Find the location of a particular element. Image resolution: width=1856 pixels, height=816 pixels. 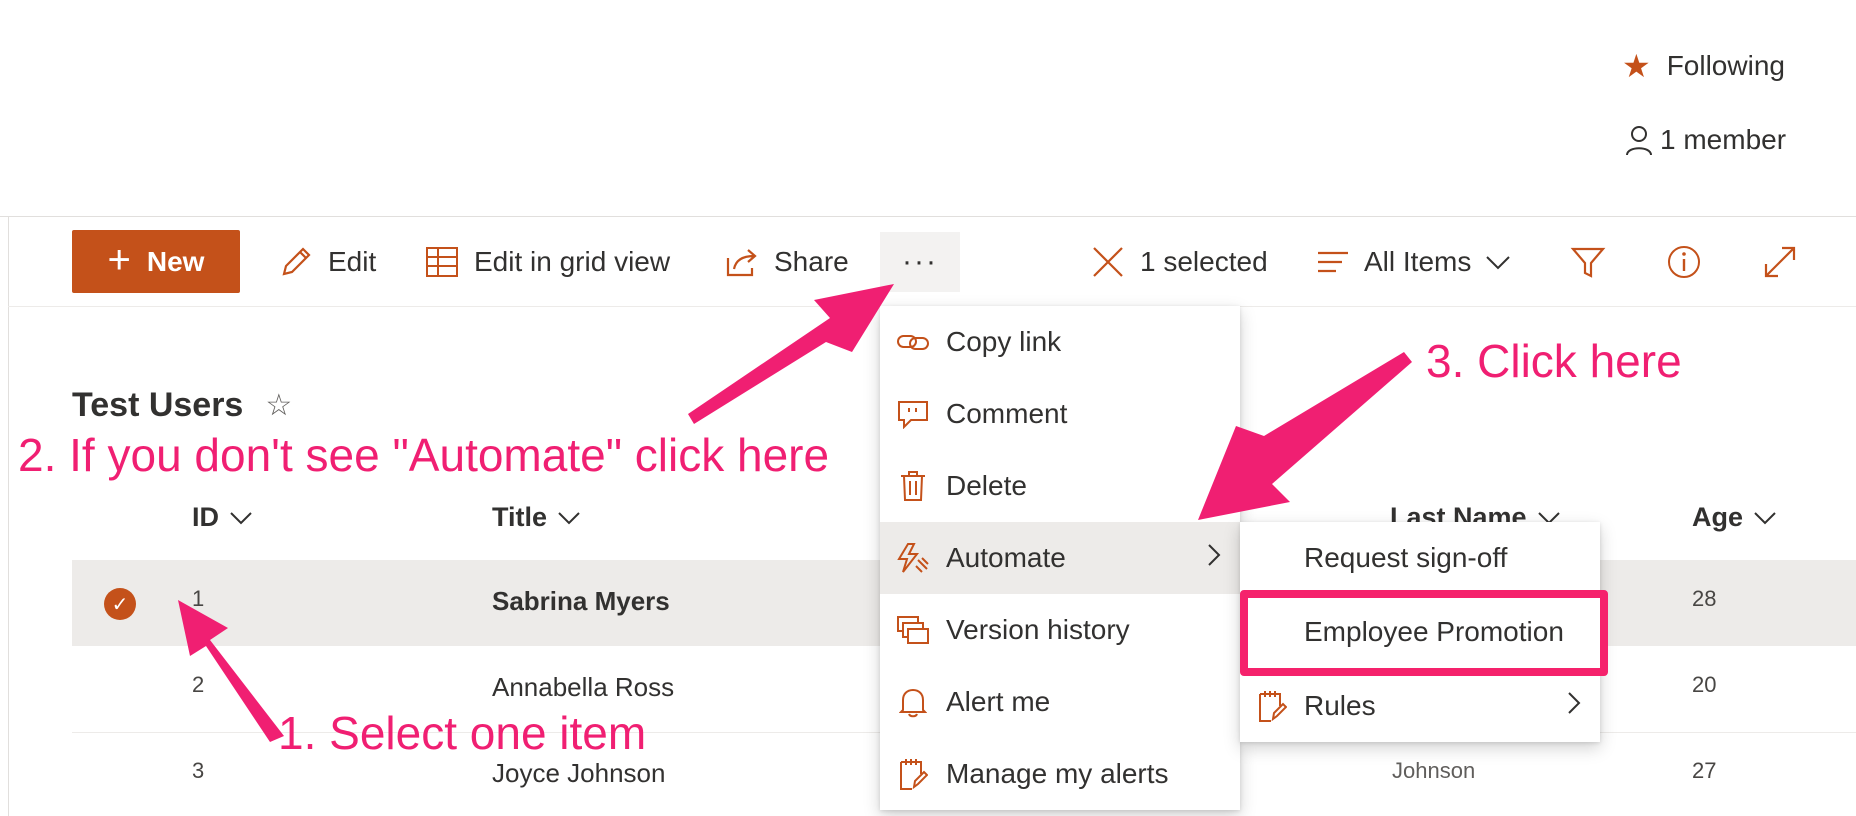

arrow-step1 is located at coordinates (231, 671).